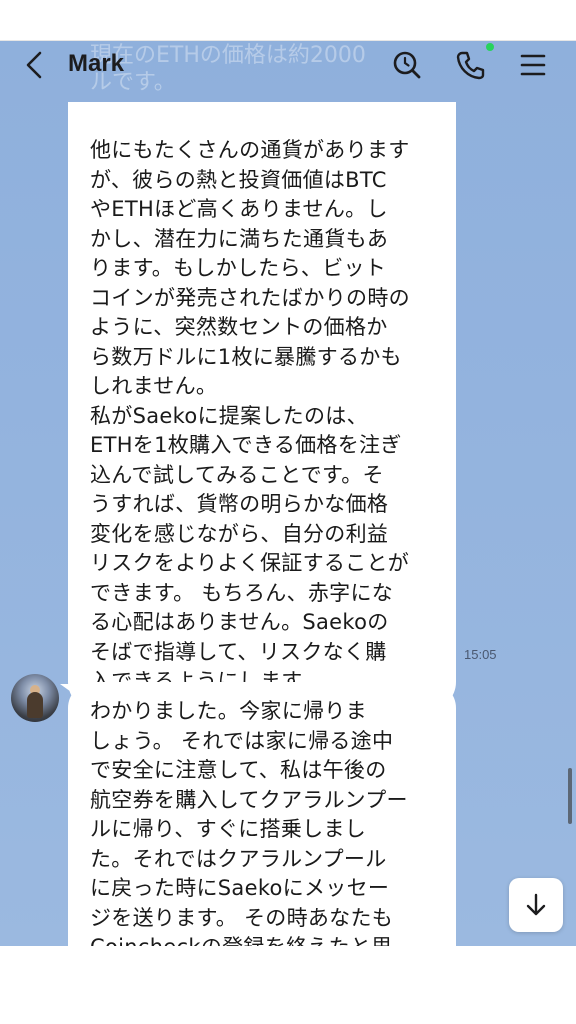 This screenshot has height=1024, width=576. I want to click on bottom-blank-area, so click(288, 985).